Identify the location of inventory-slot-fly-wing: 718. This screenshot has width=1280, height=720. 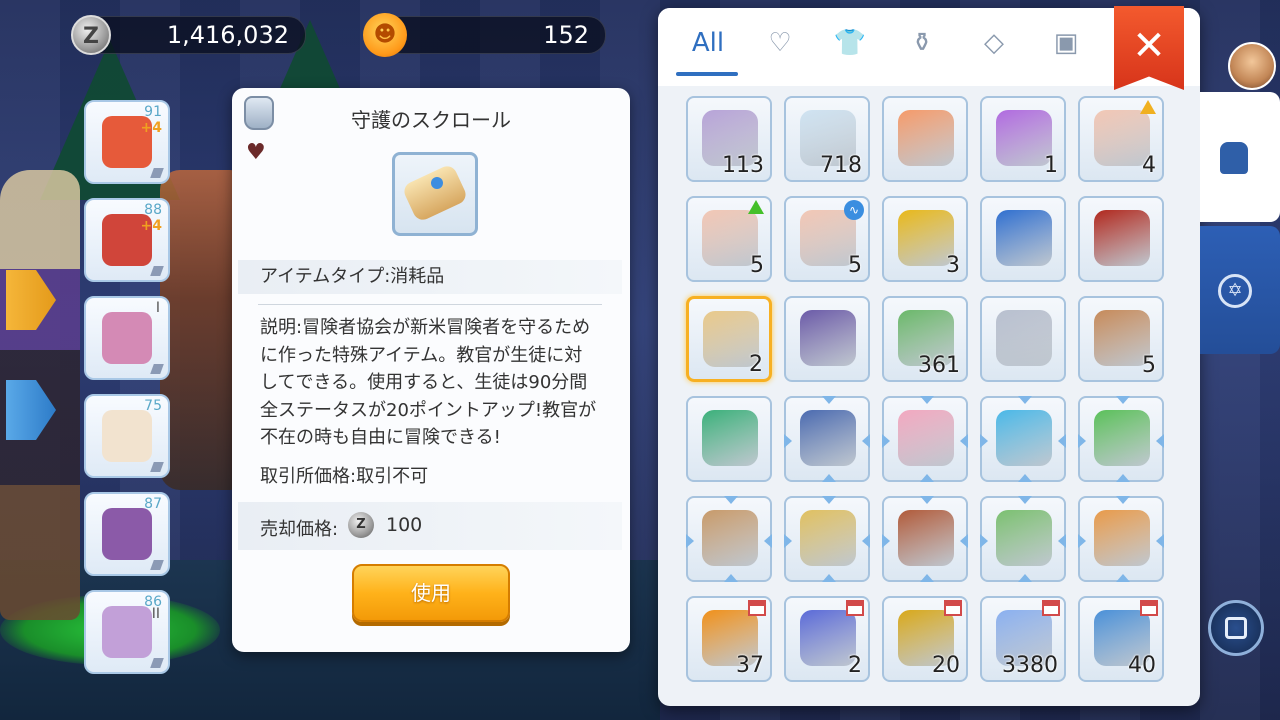
(827, 139).